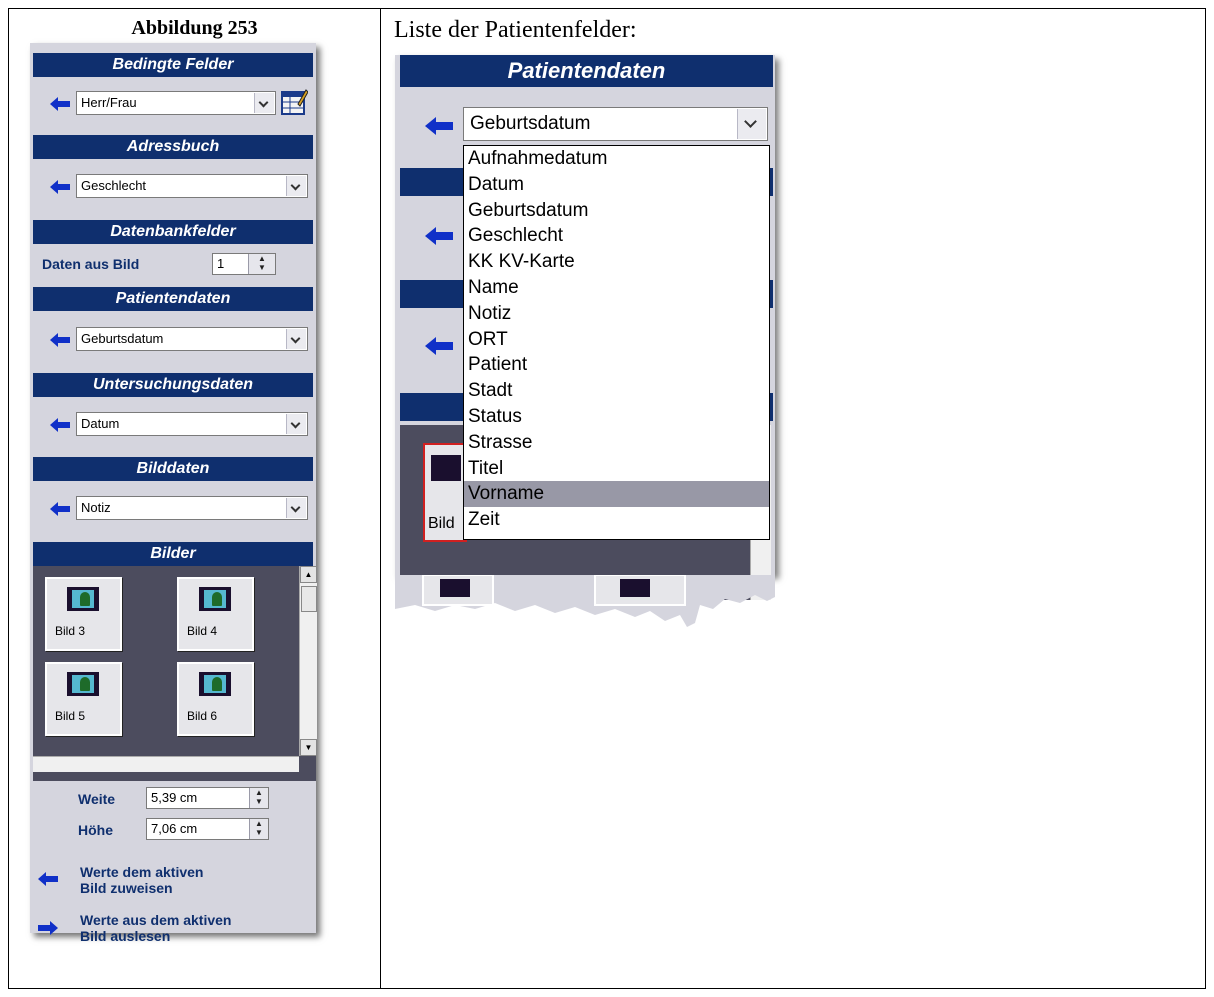 The image size is (1214, 997). Describe the element at coordinates (308, 661) in the screenshot. I see `vertical-scrollbar: ▲ ▼` at that location.